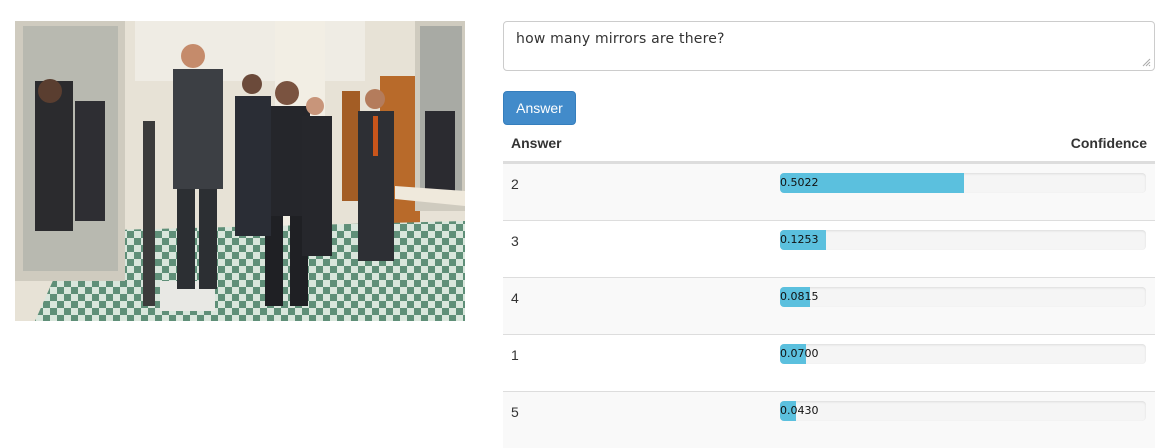 This screenshot has height=448, width=1169. I want to click on answer-cell: 4, so click(515, 298).